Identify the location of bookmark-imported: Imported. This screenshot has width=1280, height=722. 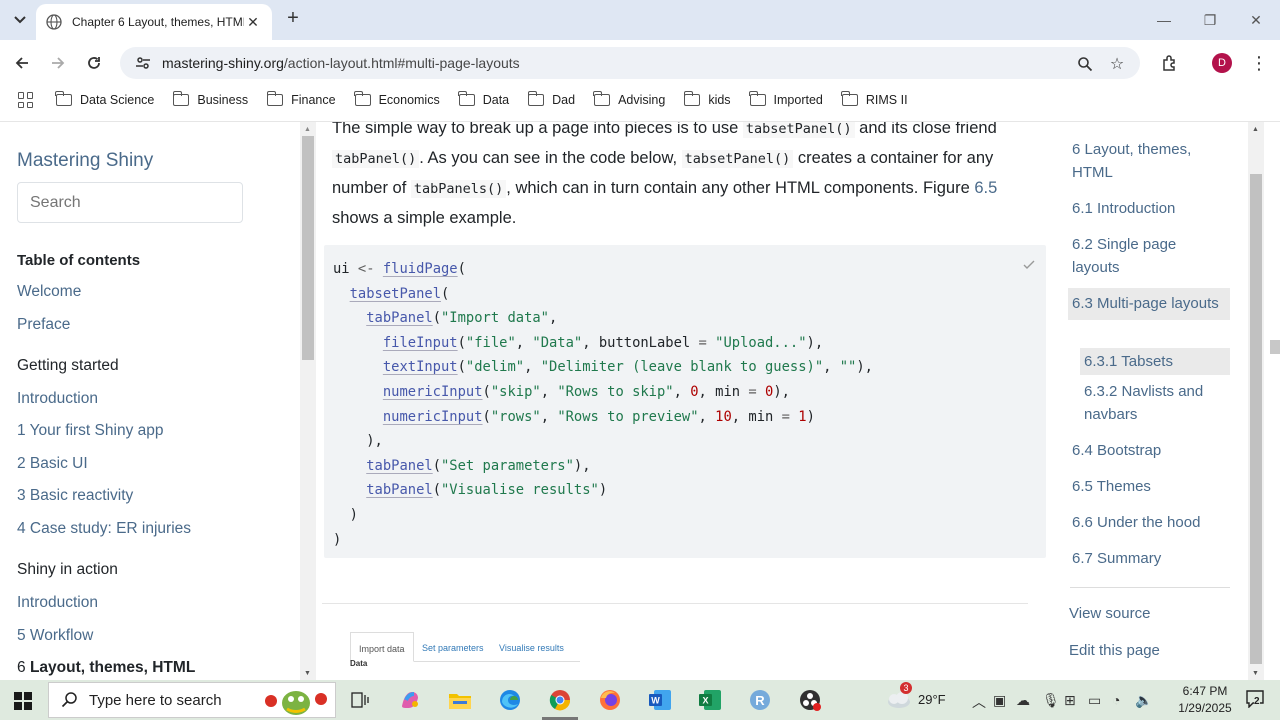
(785, 99).